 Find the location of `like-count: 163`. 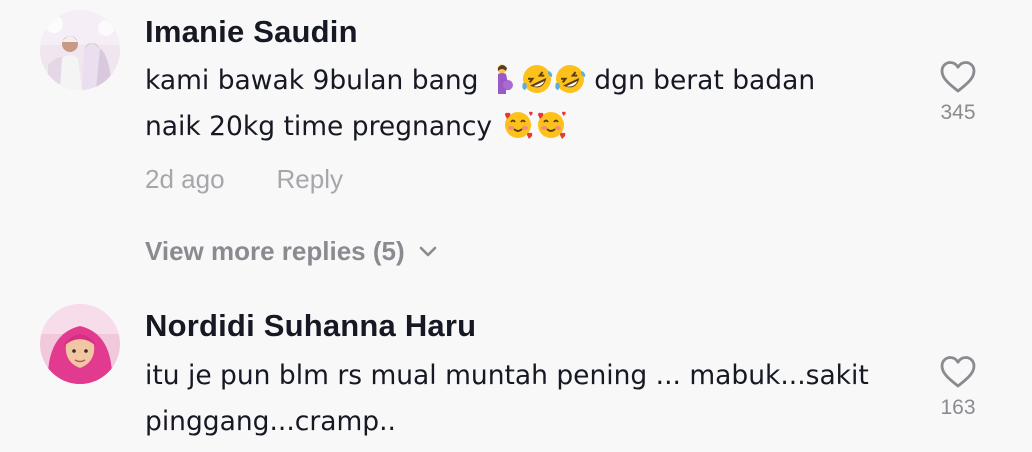

like-count: 163 is located at coordinates (958, 407).